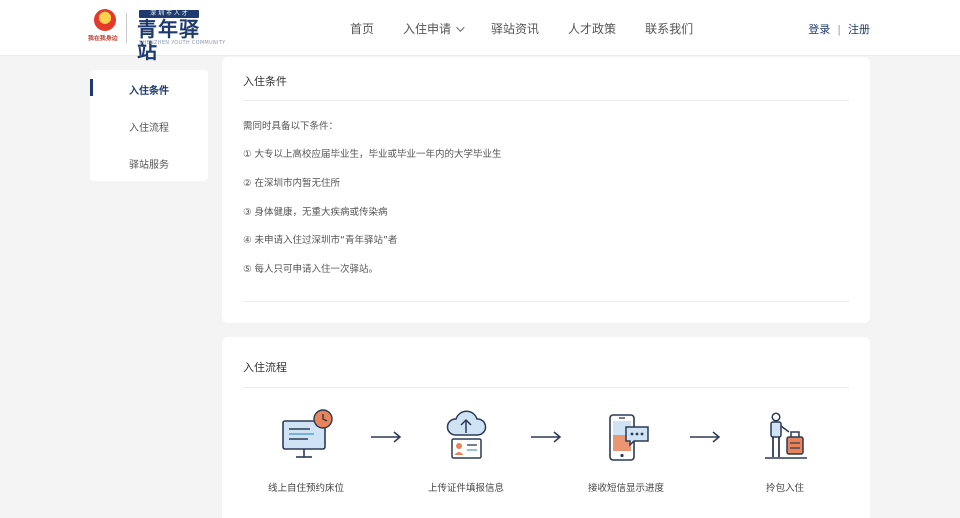 The height and width of the screenshot is (518, 960). Describe the element at coordinates (182, 43) in the screenshot. I see `brand-subtitle: SHENZHEN YOUTH COMMUNITY` at that location.